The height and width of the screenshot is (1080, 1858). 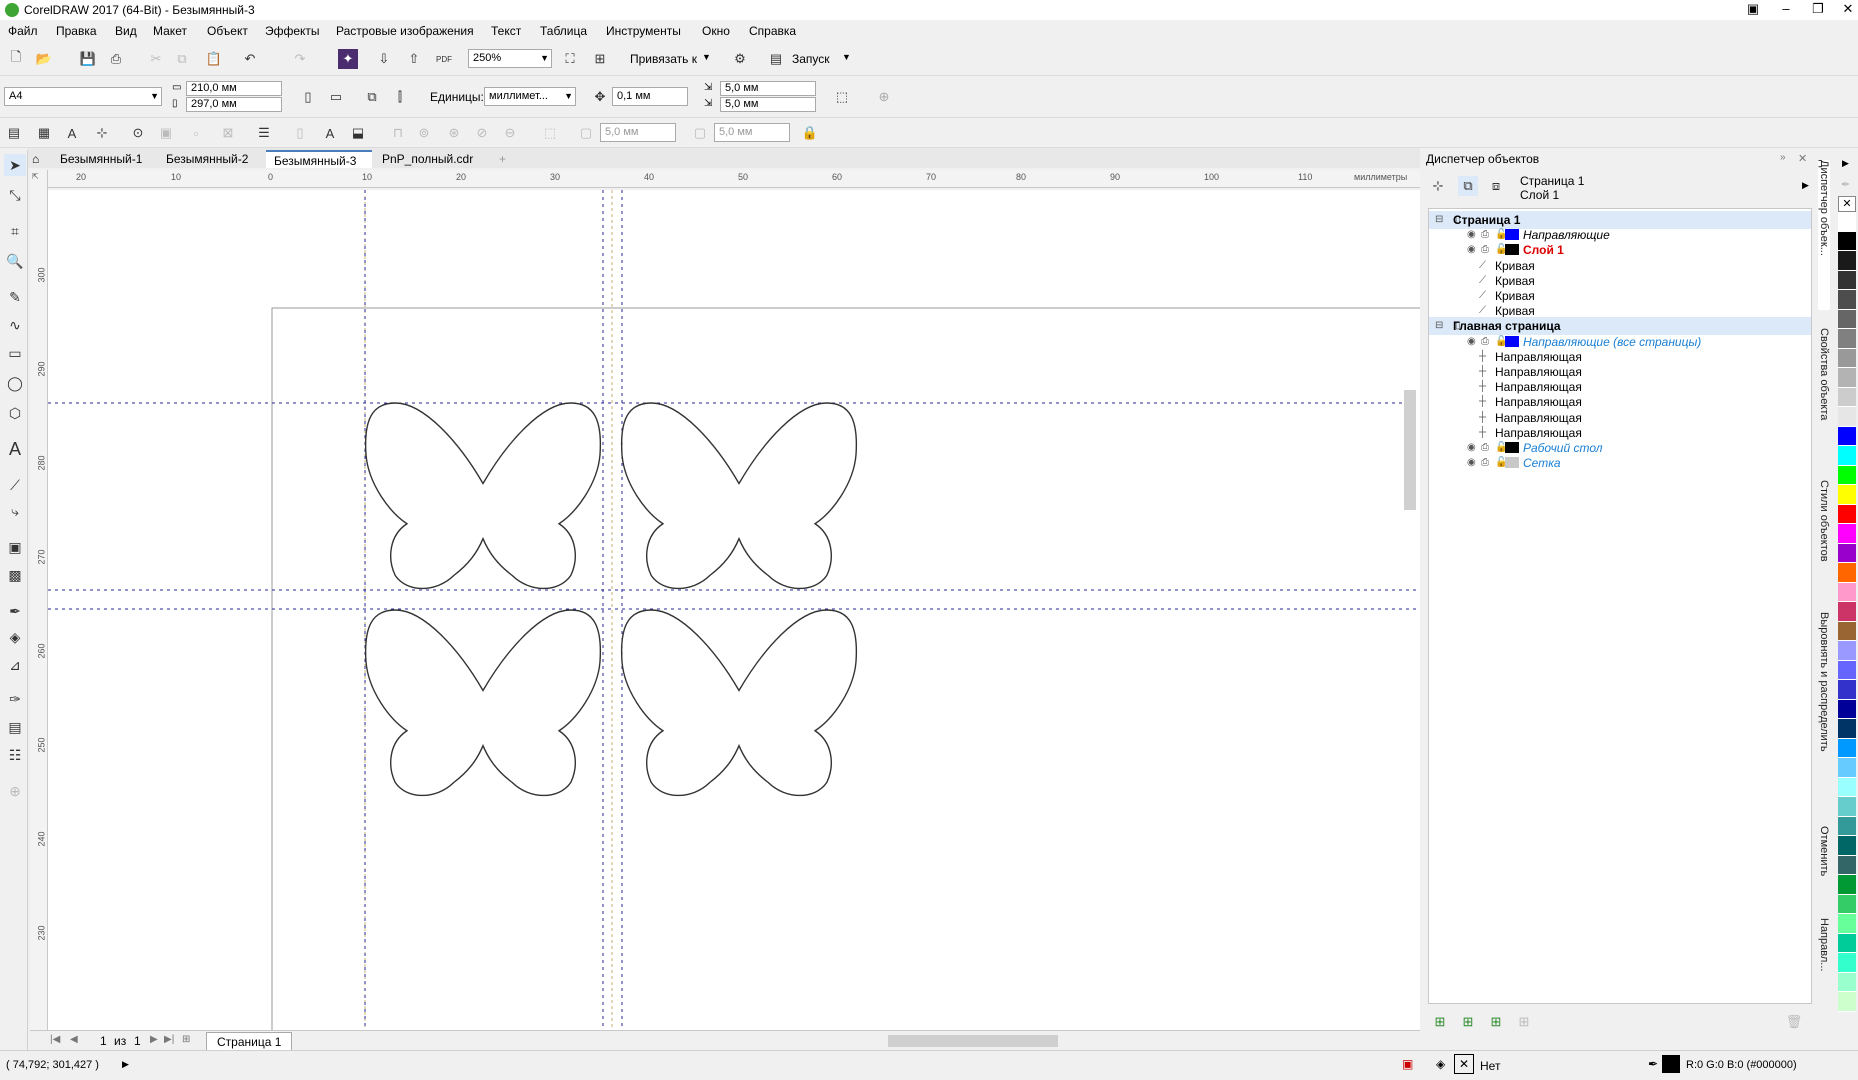 I want to click on restore-button: ❐, so click(x=1818, y=10).